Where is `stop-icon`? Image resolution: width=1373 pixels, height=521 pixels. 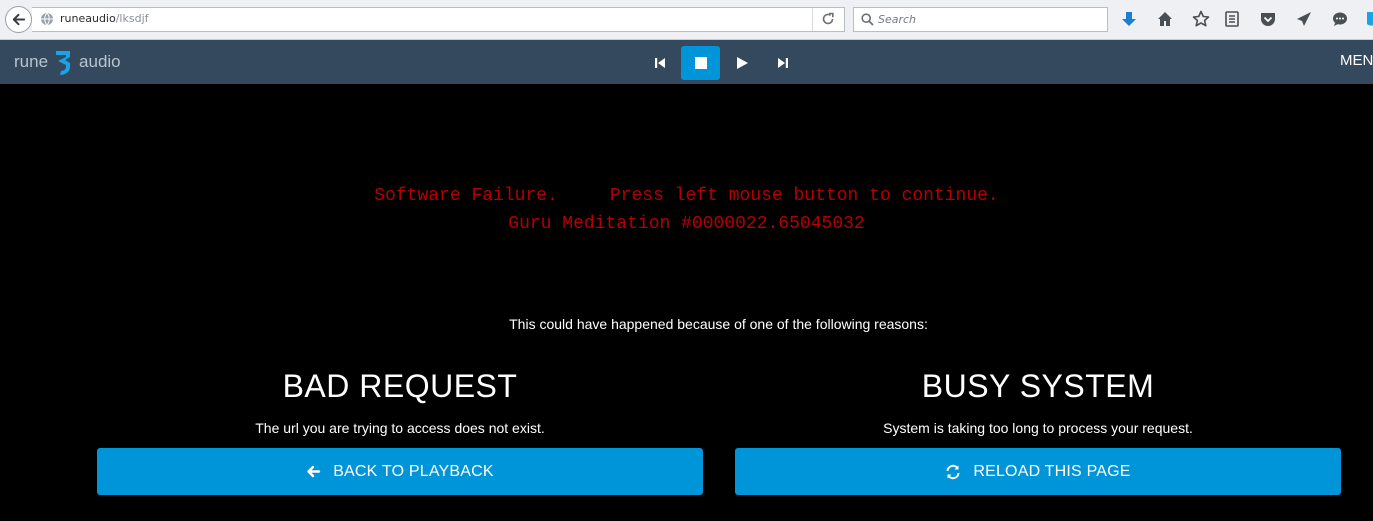
stop-icon is located at coordinates (700, 63).